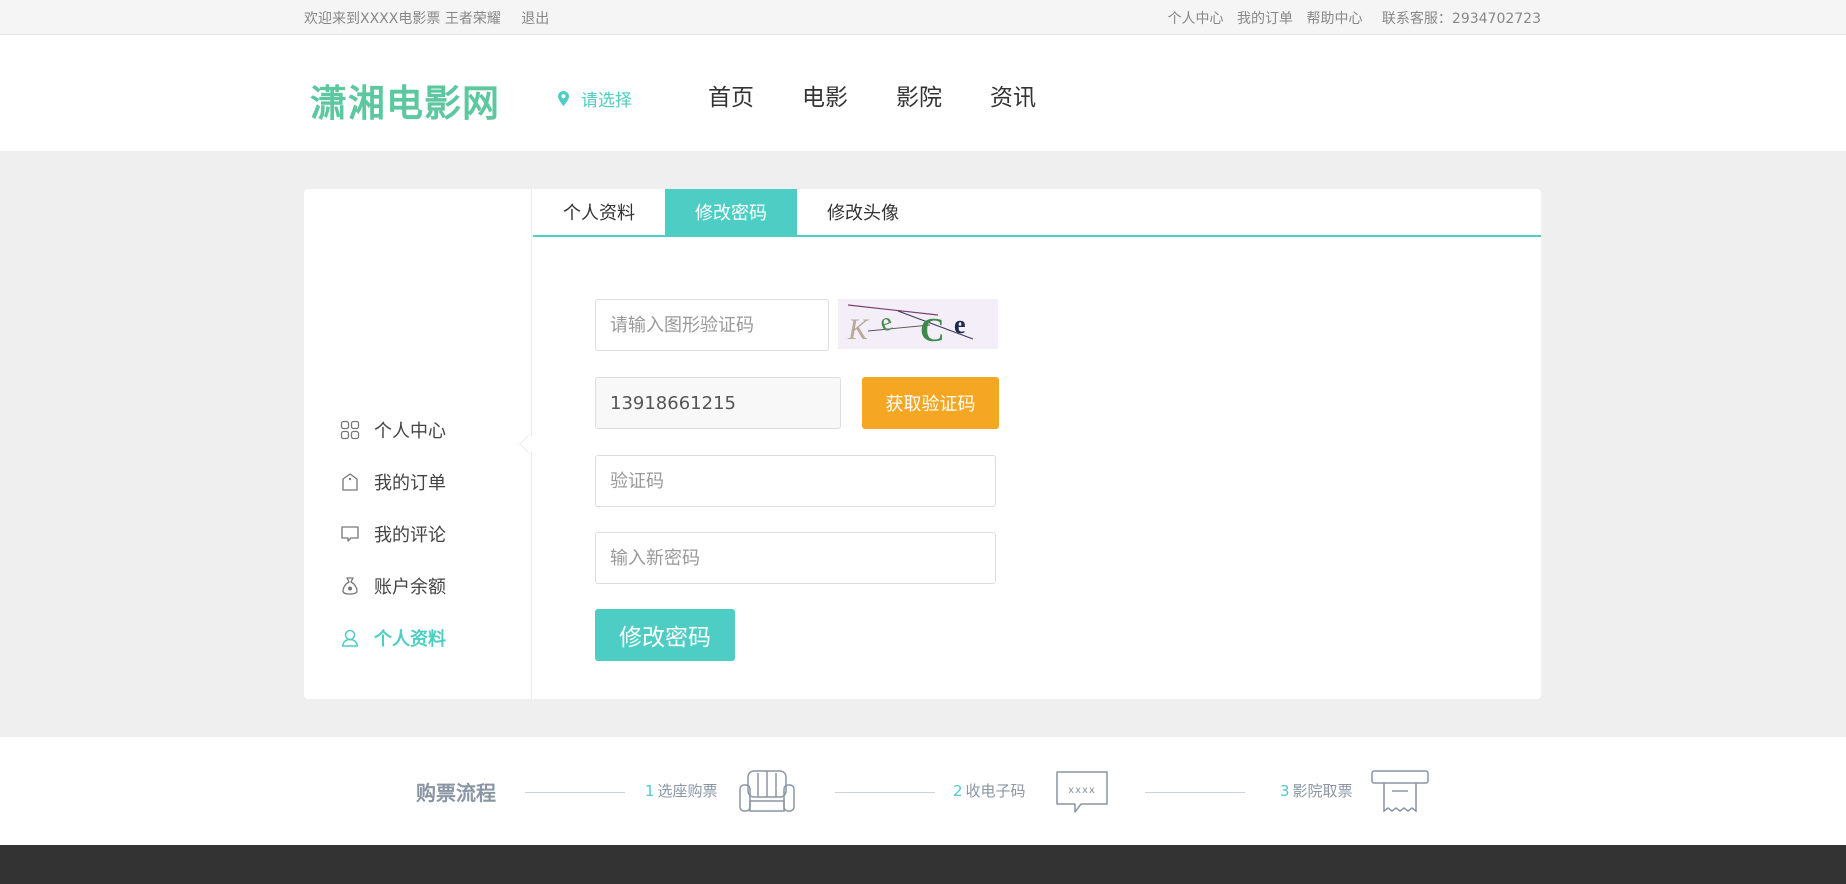 This screenshot has width=1846, height=884. I want to click on top-links: 个人中心 我的订单 帮助中心 联系客服：2934702723, so click(1350, 18).